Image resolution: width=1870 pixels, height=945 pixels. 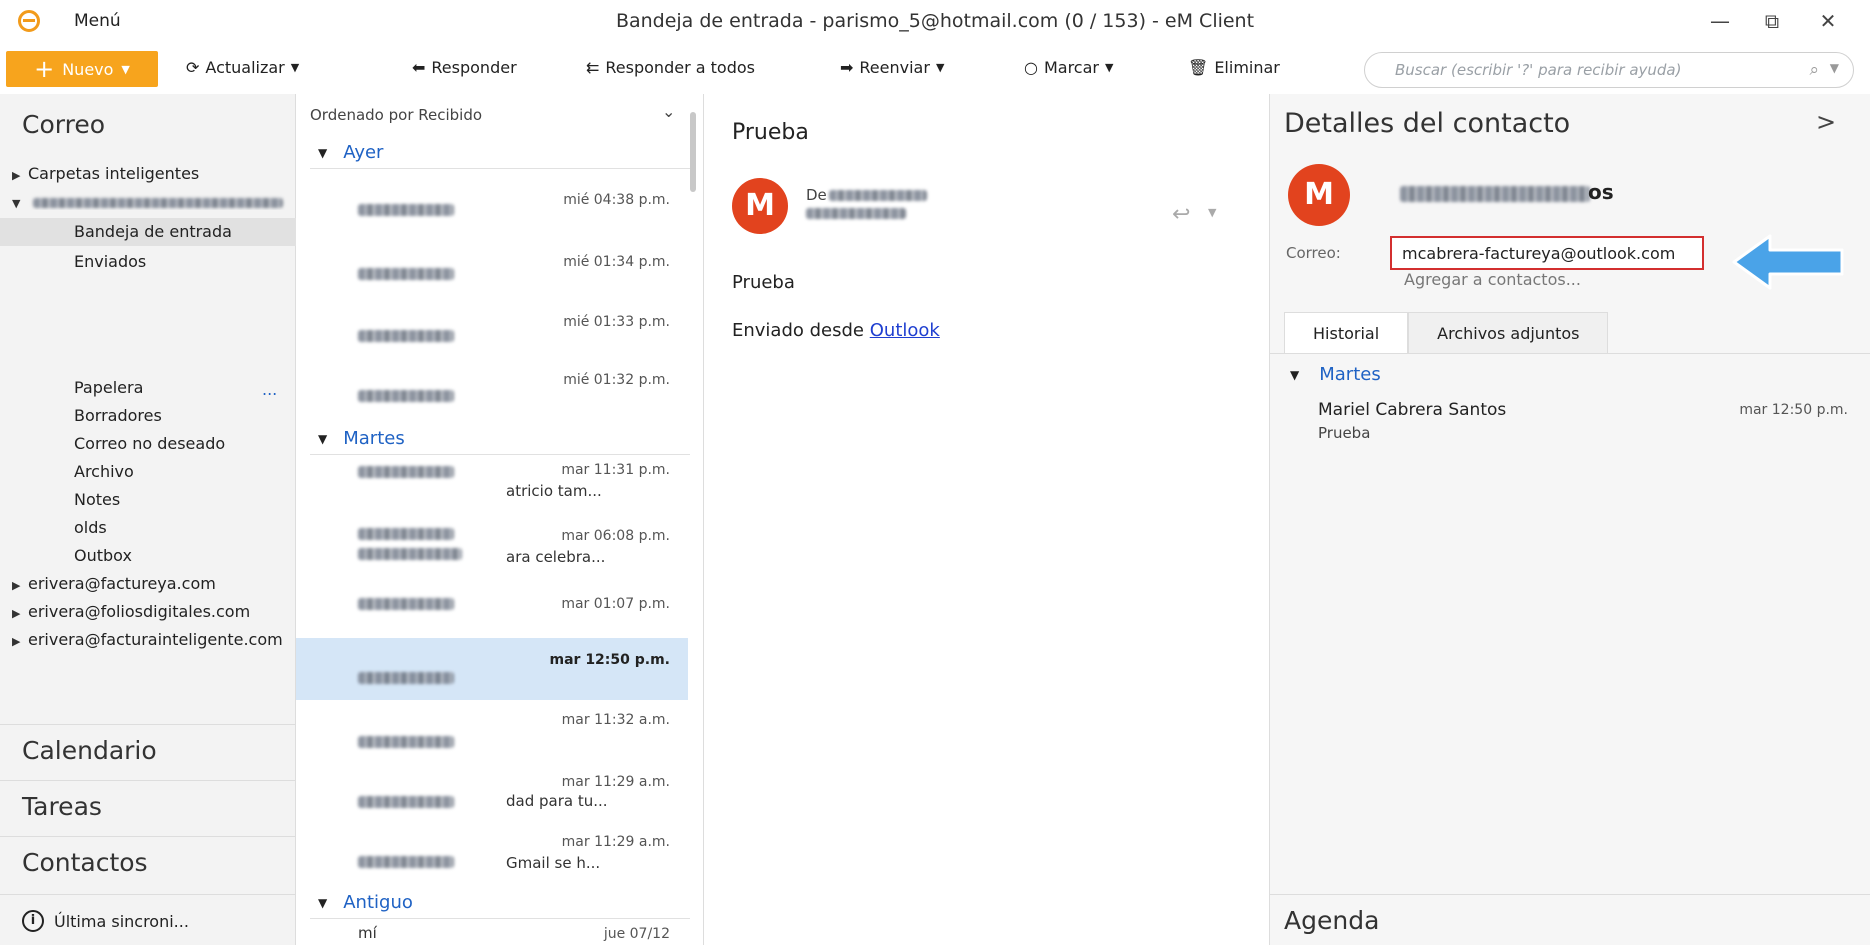 I want to click on group-header-older: ▼ Antiguo, so click(x=365, y=902).